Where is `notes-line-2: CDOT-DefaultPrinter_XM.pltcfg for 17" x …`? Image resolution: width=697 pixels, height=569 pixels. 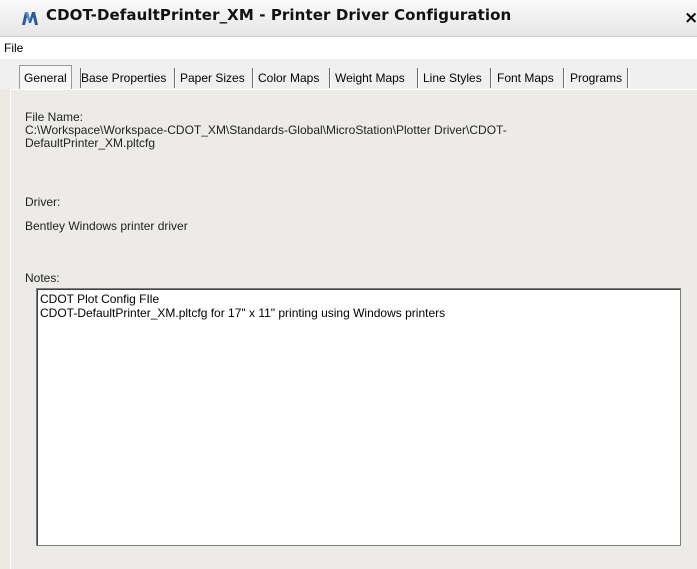 notes-line-2: CDOT-DefaultPrinter_XM.pltcfg for 17" x … is located at coordinates (243, 313).